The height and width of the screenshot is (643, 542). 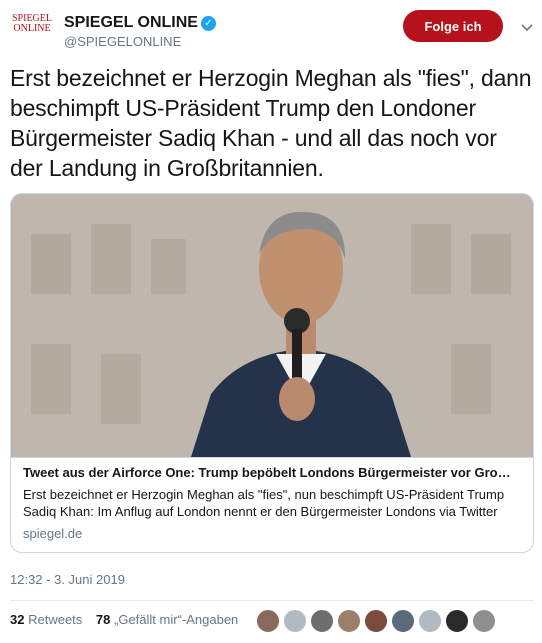 I want to click on follow-button: Folge ich, so click(x=453, y=26).